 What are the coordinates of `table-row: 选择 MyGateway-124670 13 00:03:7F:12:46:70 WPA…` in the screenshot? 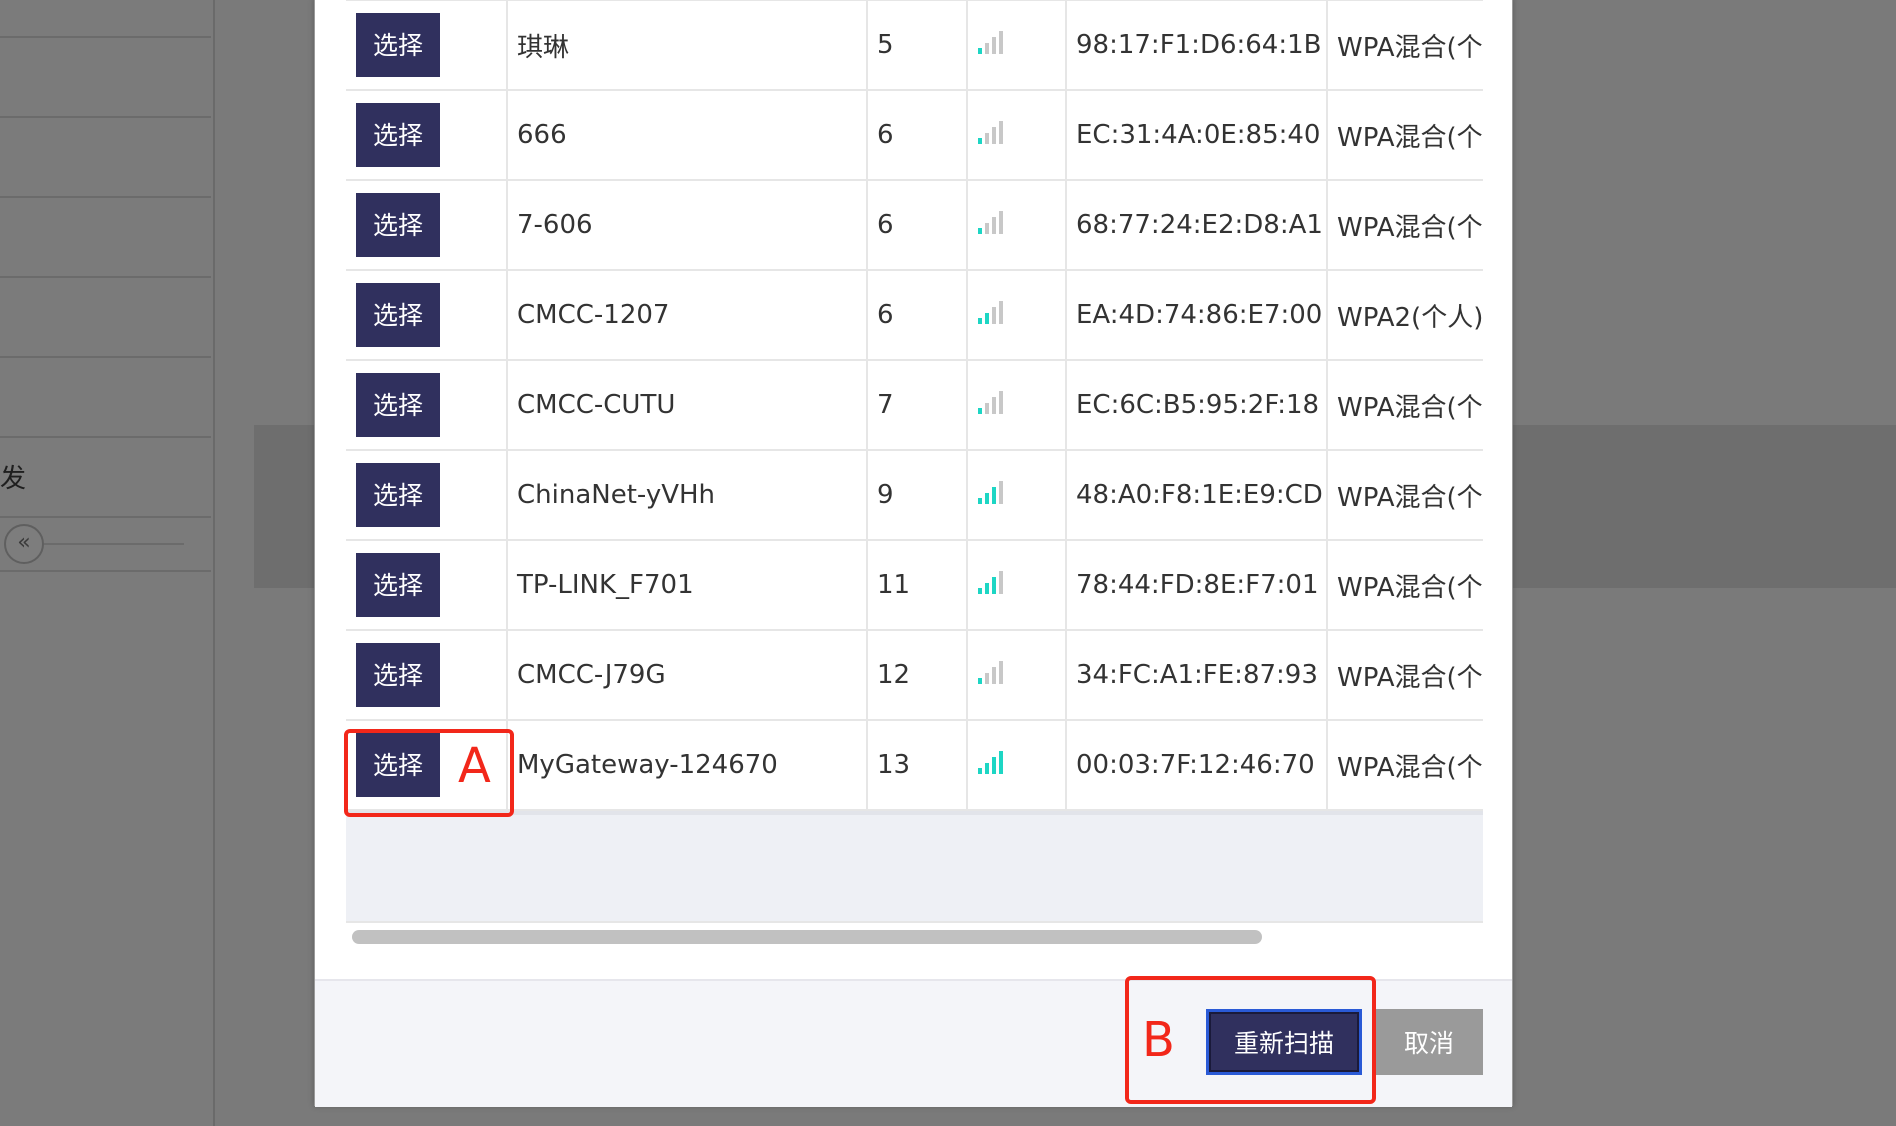 It's located at (914, 765).